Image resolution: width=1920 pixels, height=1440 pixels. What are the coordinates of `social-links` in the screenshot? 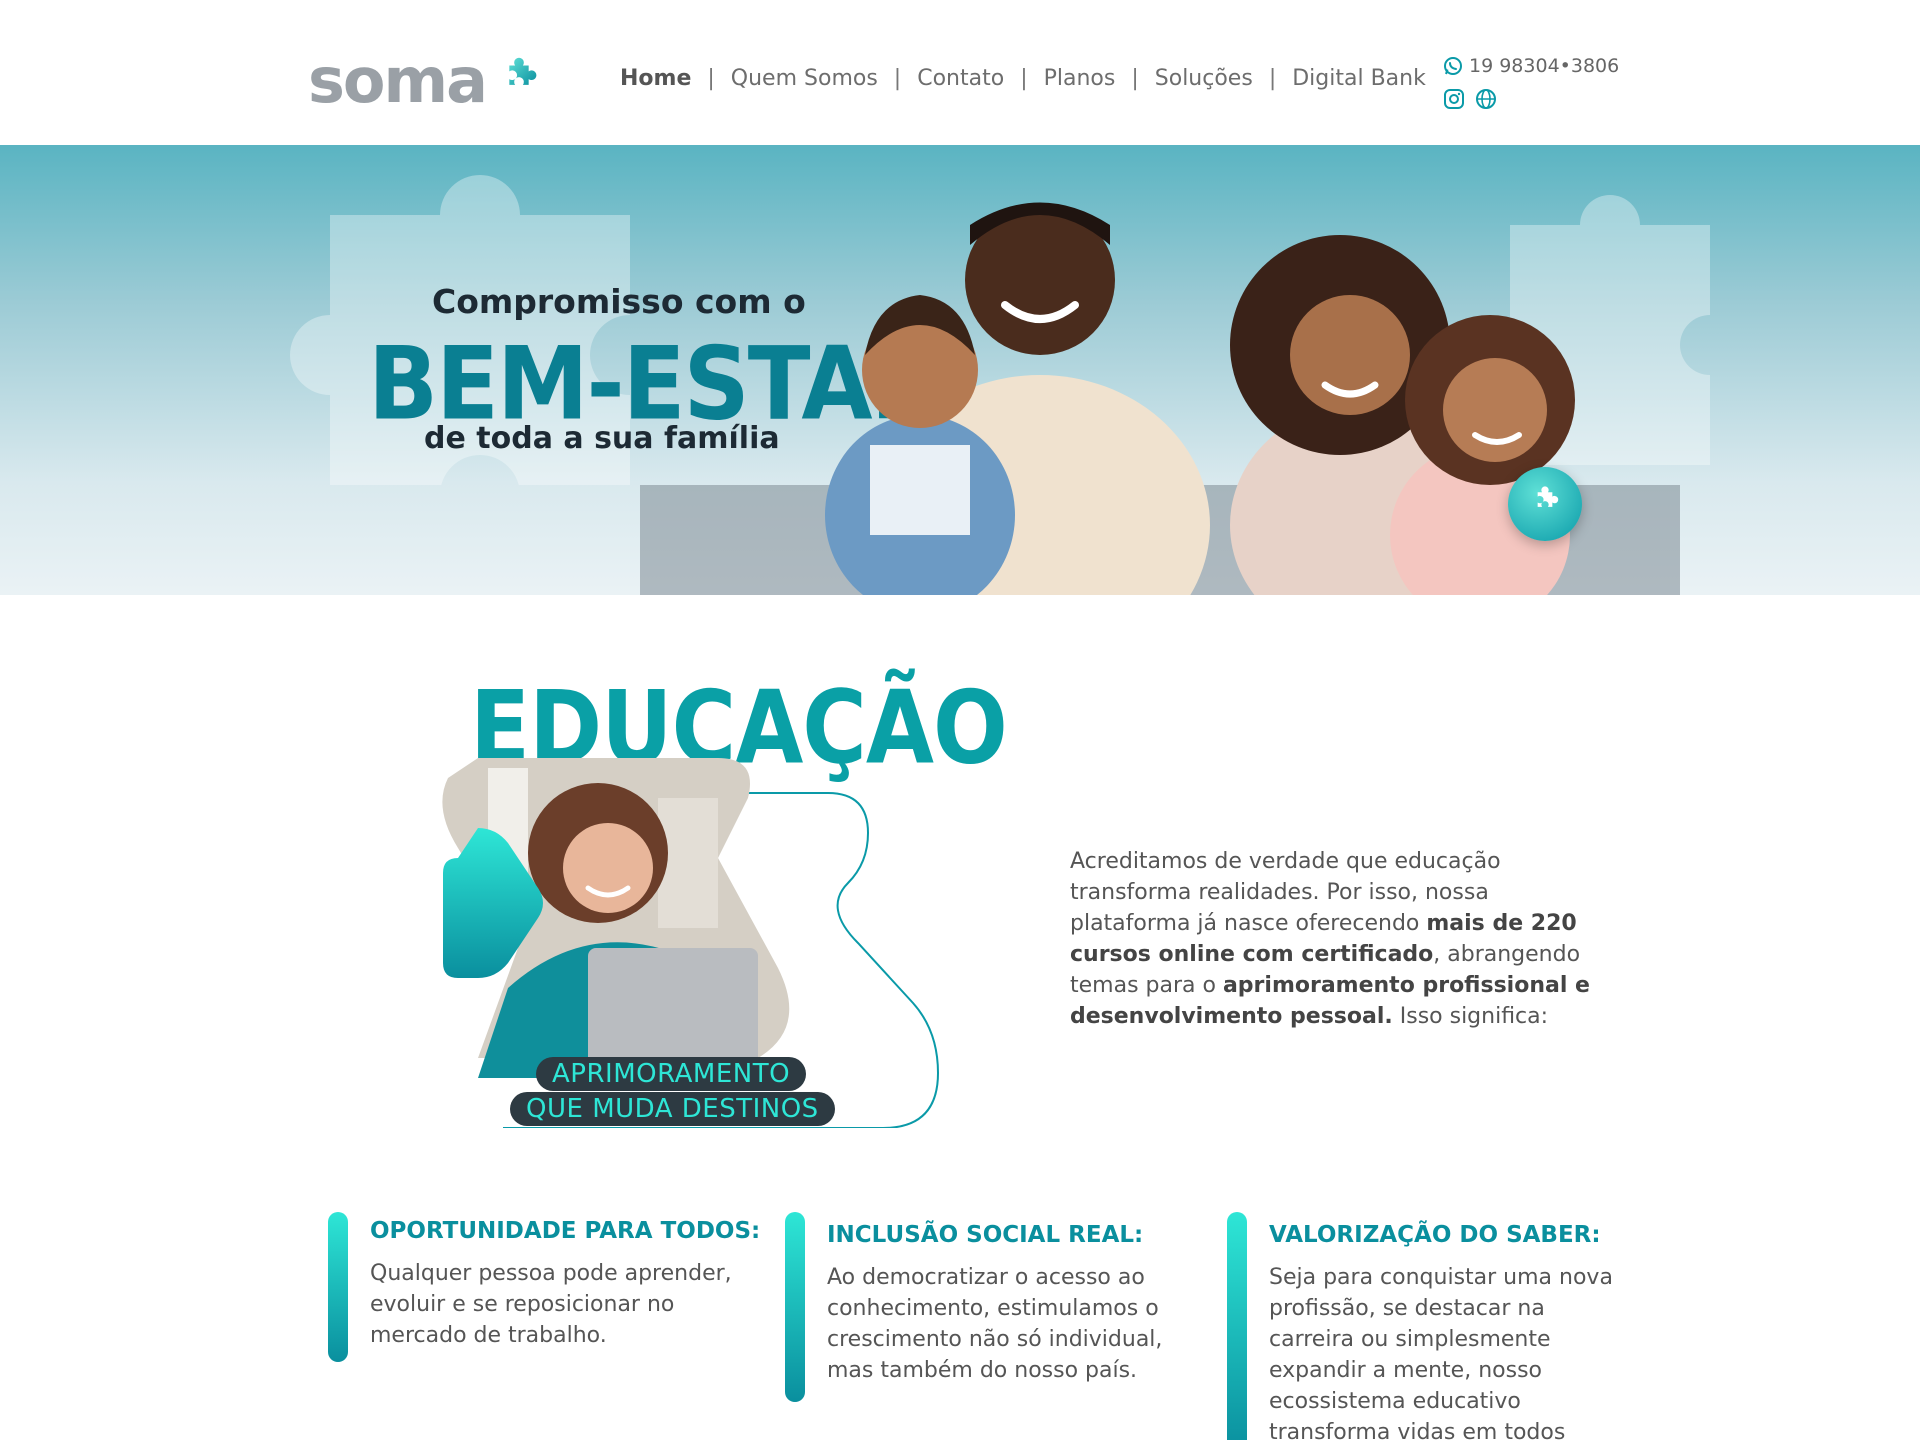 It's located at (1531, 99).